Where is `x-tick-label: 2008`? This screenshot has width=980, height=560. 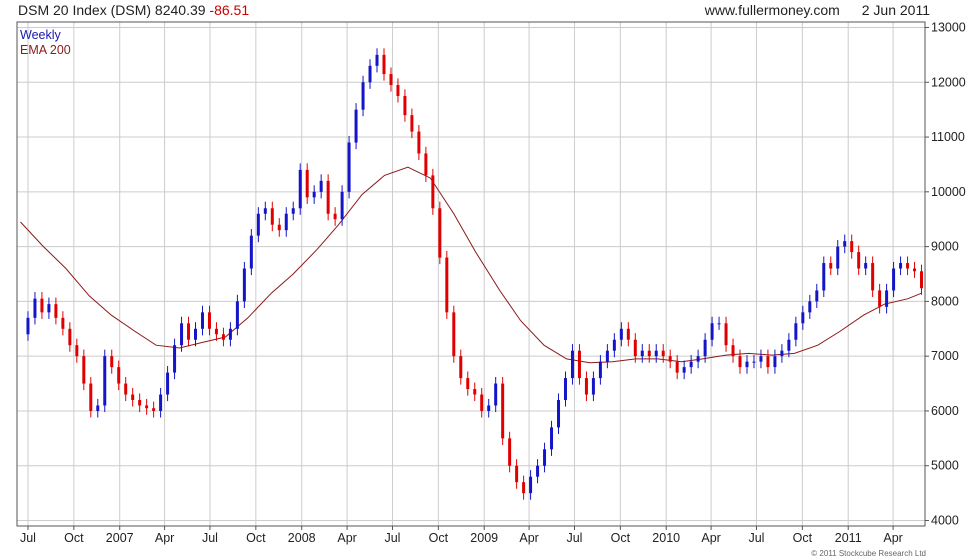 x-tick-label: 2008 is located at coordinates (302, 538).